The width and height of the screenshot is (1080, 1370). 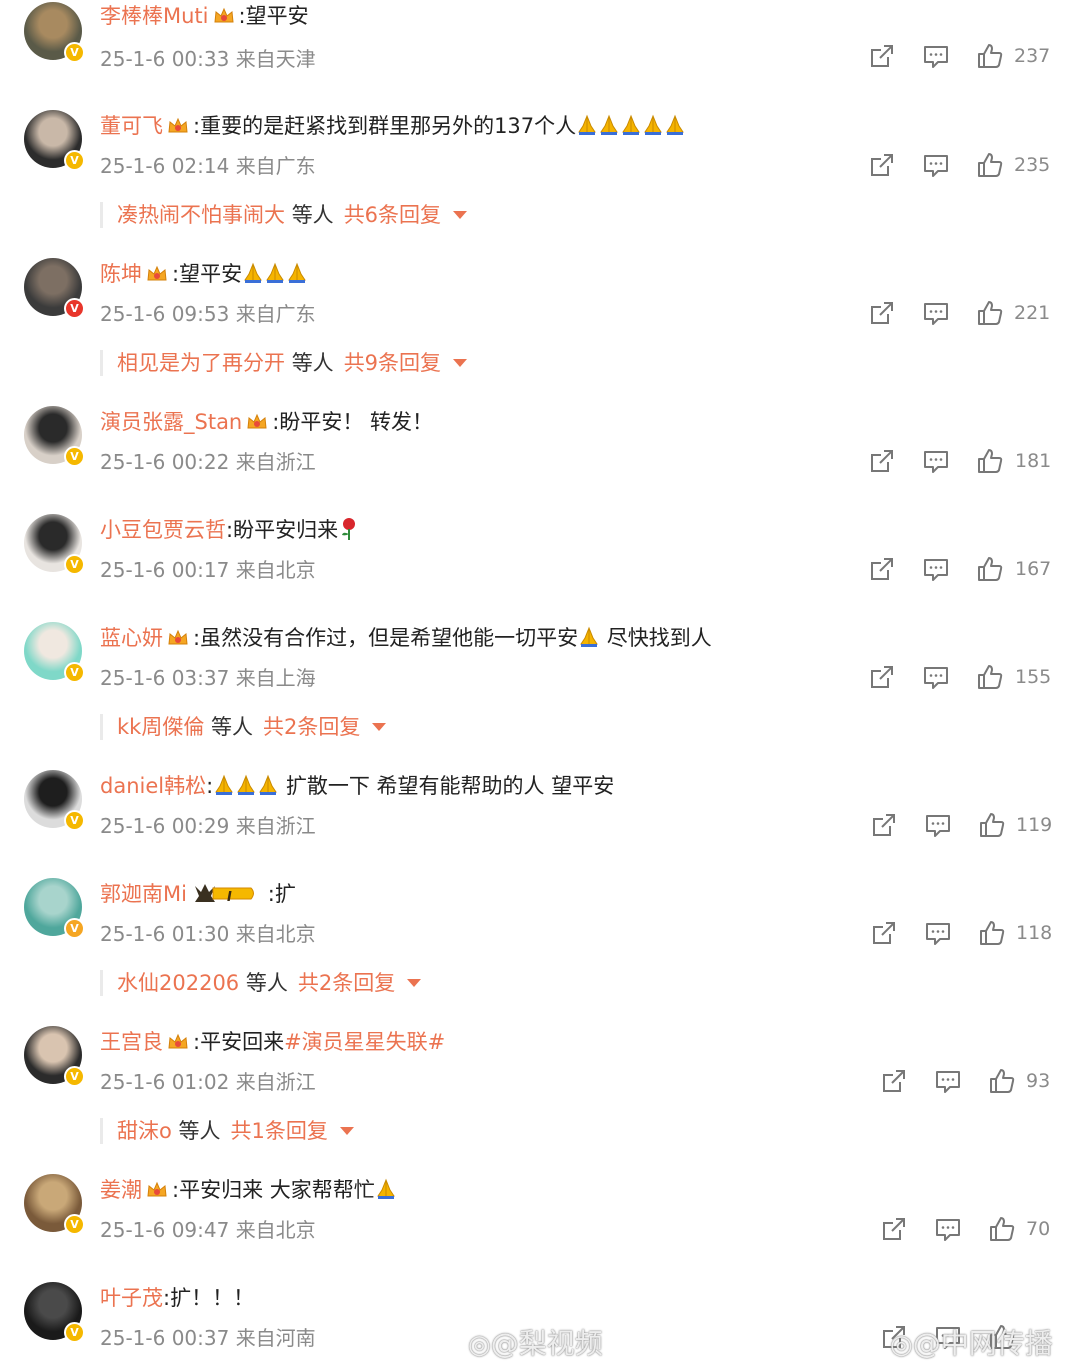 What do you see at coordinates (273, 1190) in the screenshot?
I see `comment-text: :平安归来 大家帮帮忙` at bounding box center [273, 1190].